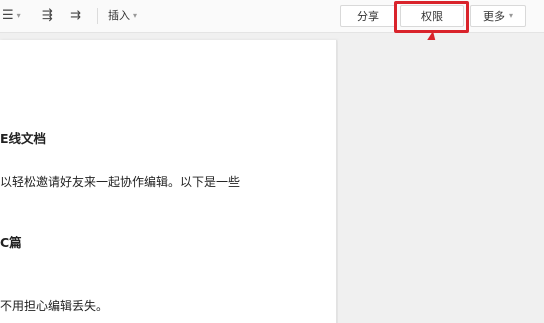 The height and width of the screenshot is (323, 544). I want to click on doc-paragraph-1: 以轻松邀请好友来一起协作编辑。以下是一些, so click(120, 182).